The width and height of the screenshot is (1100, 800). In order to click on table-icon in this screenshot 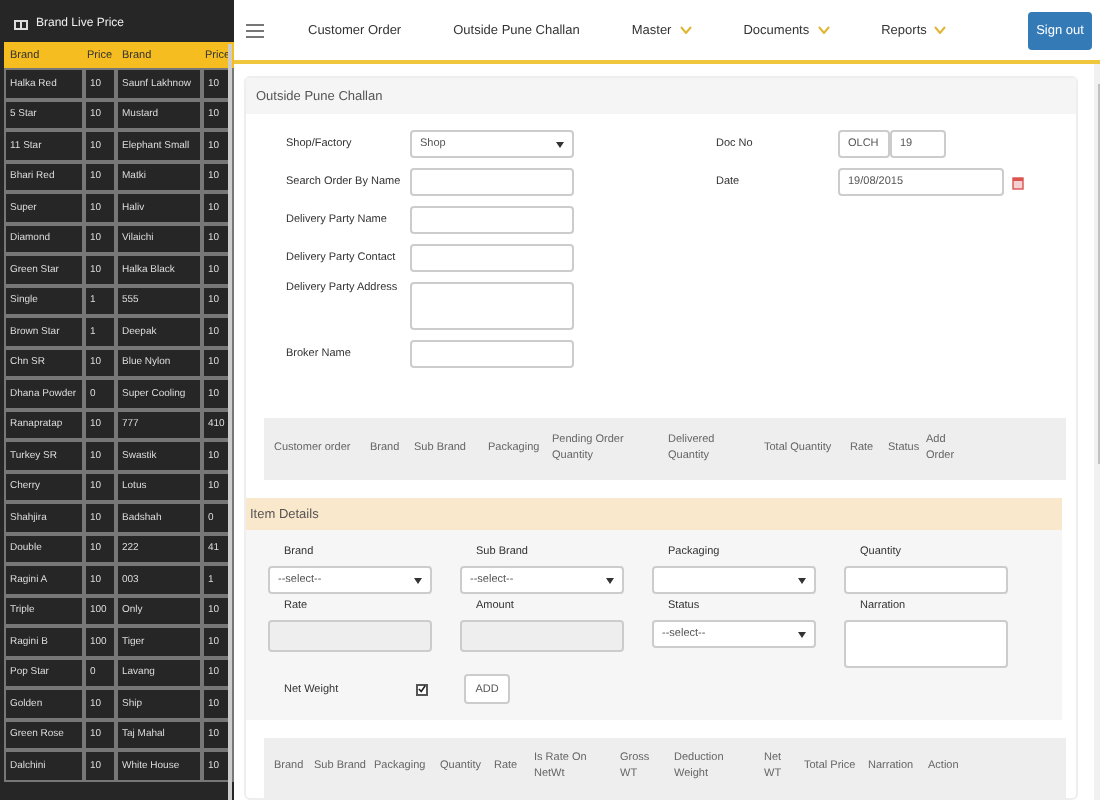, I will do `click(21, 24)`.